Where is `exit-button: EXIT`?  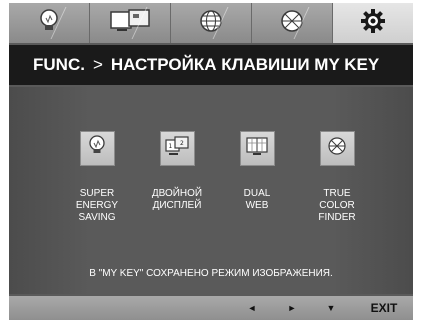
exit-button: EXIT is located at coordinates (384, 308).